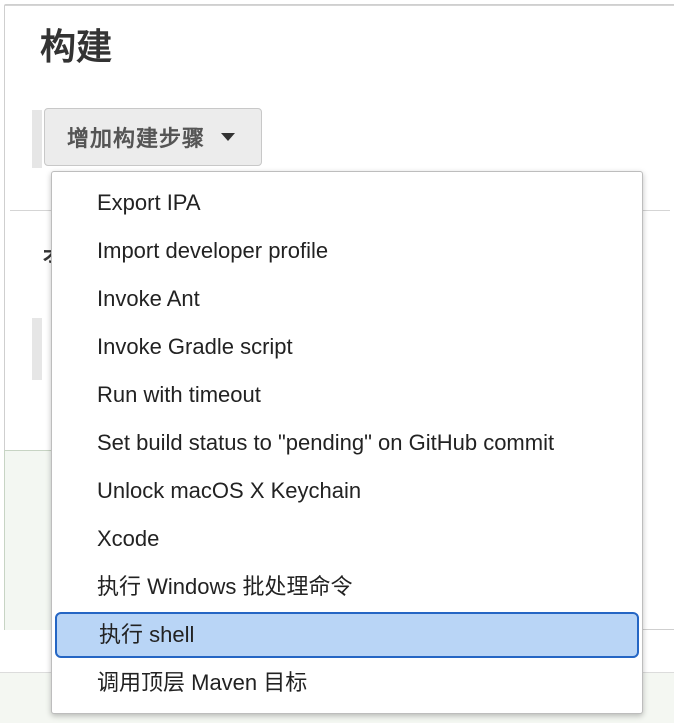  Describe the element at coordinates (339, 5) in the screenshot. I see `panel-top-border` at that location.